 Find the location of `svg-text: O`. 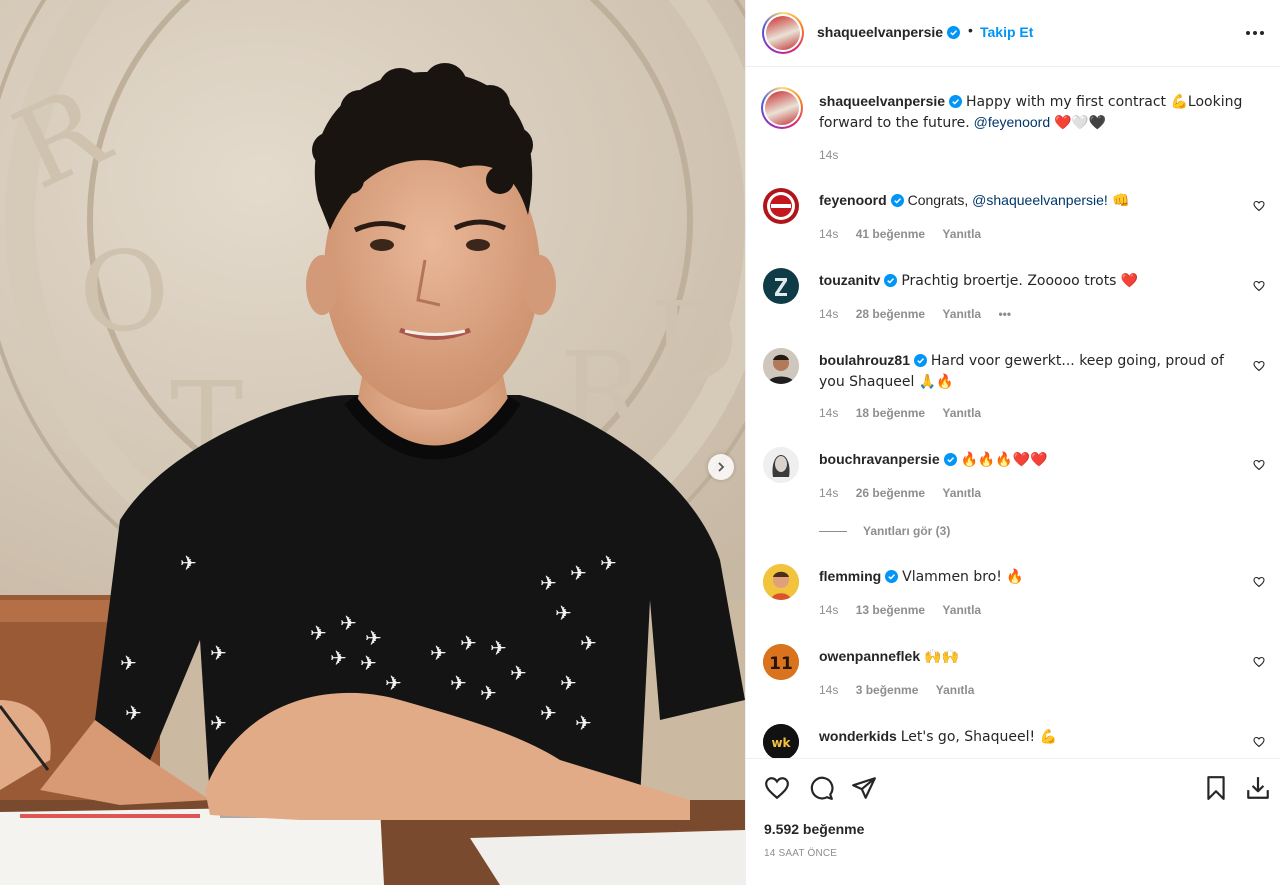

svg-text: O is located at coordinates (124, 291).